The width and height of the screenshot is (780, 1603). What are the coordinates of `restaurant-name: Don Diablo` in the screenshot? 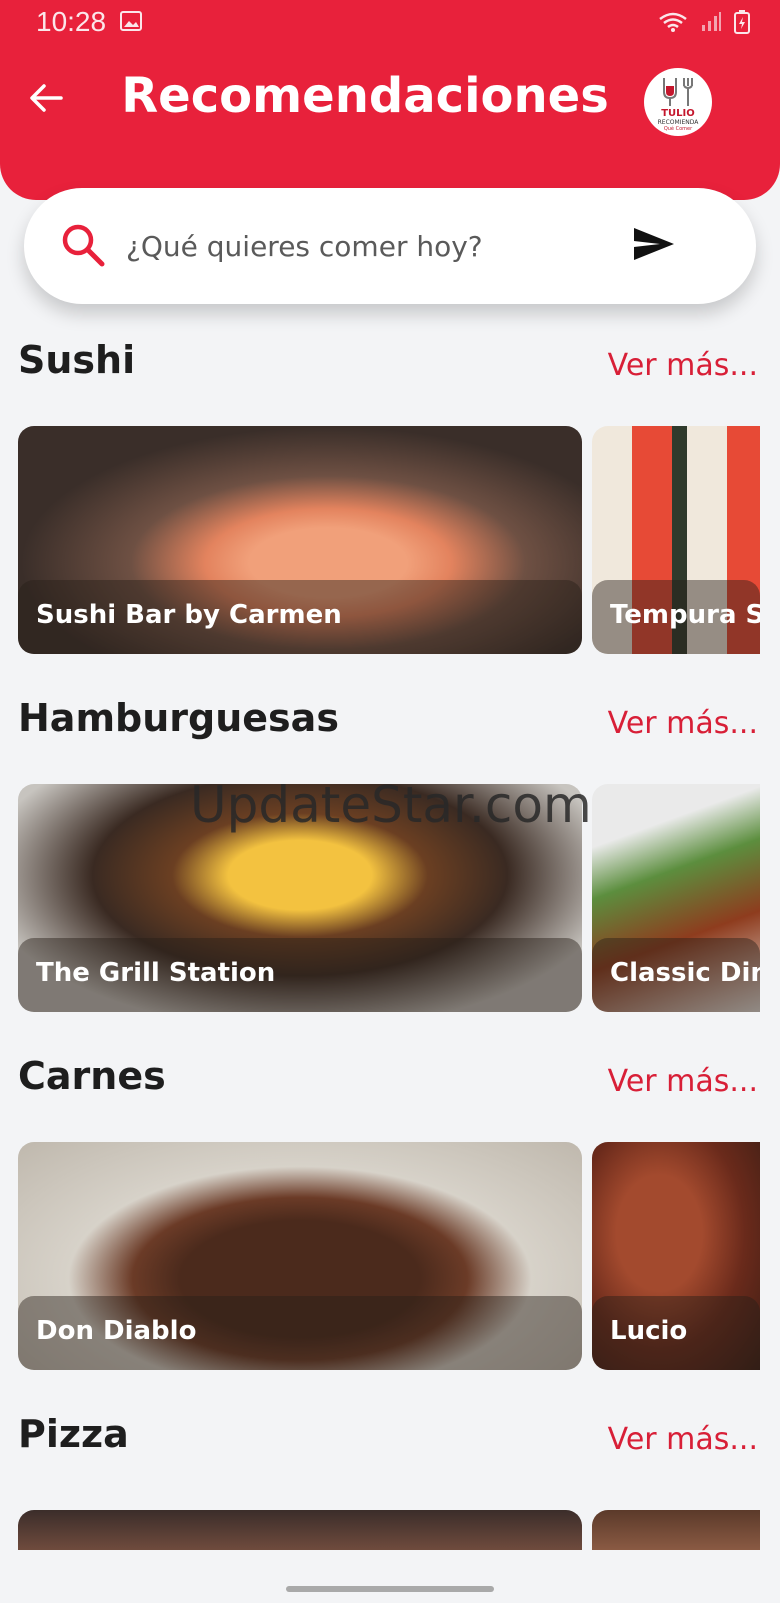 It's located at (116, 1331).